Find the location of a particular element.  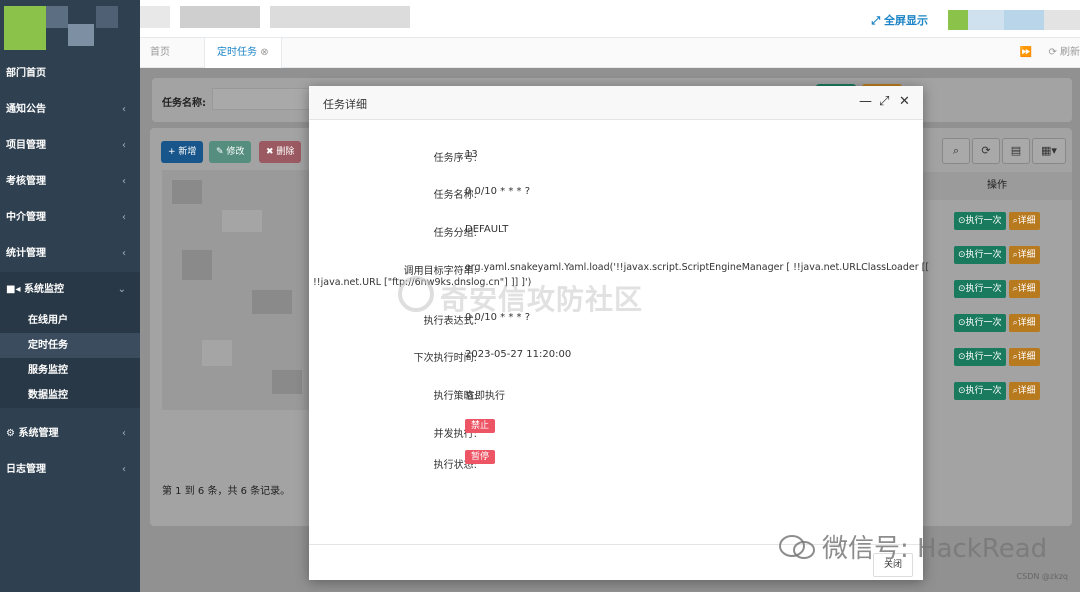

add-label: + 新增 is located at coordinates (182, 152).